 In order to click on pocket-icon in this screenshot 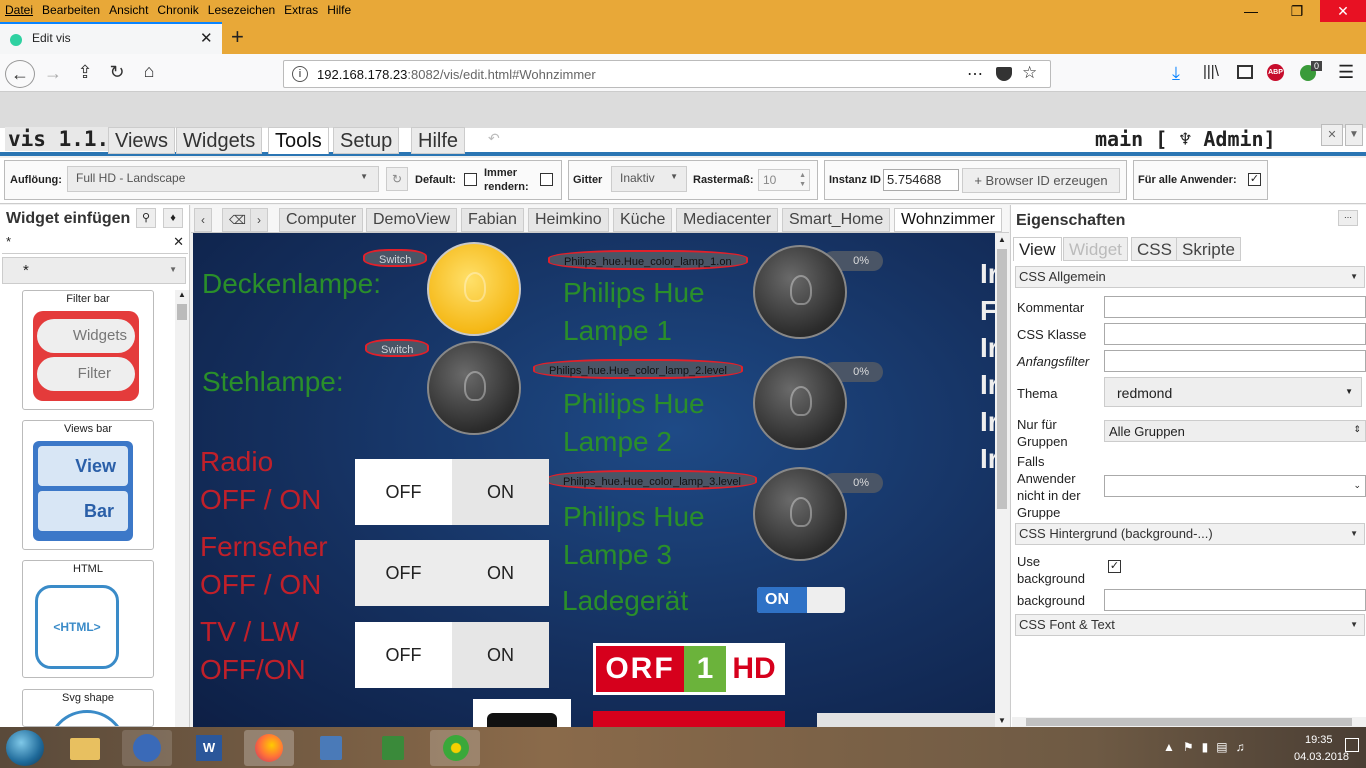, I will do `click(1004, 74)`.